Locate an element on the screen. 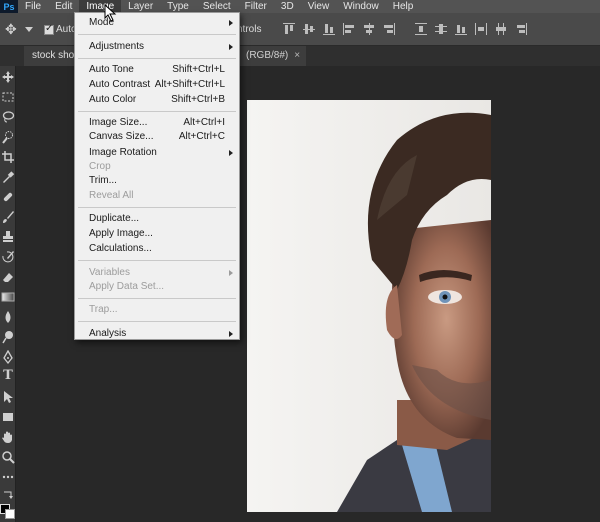 Image resolution: width=600 pixels, height=522 pixels. background-color-swatch is located at coordinates (10, 514).